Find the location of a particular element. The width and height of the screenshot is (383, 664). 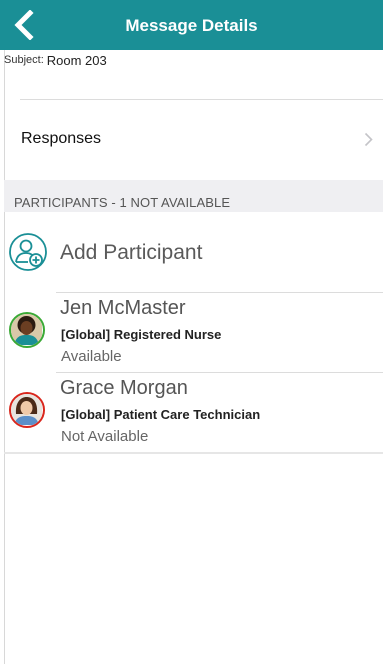

participants-section-title: PARTICIPANTS - 1 NOT AVAILABLE is located at coordinates (122, 202).